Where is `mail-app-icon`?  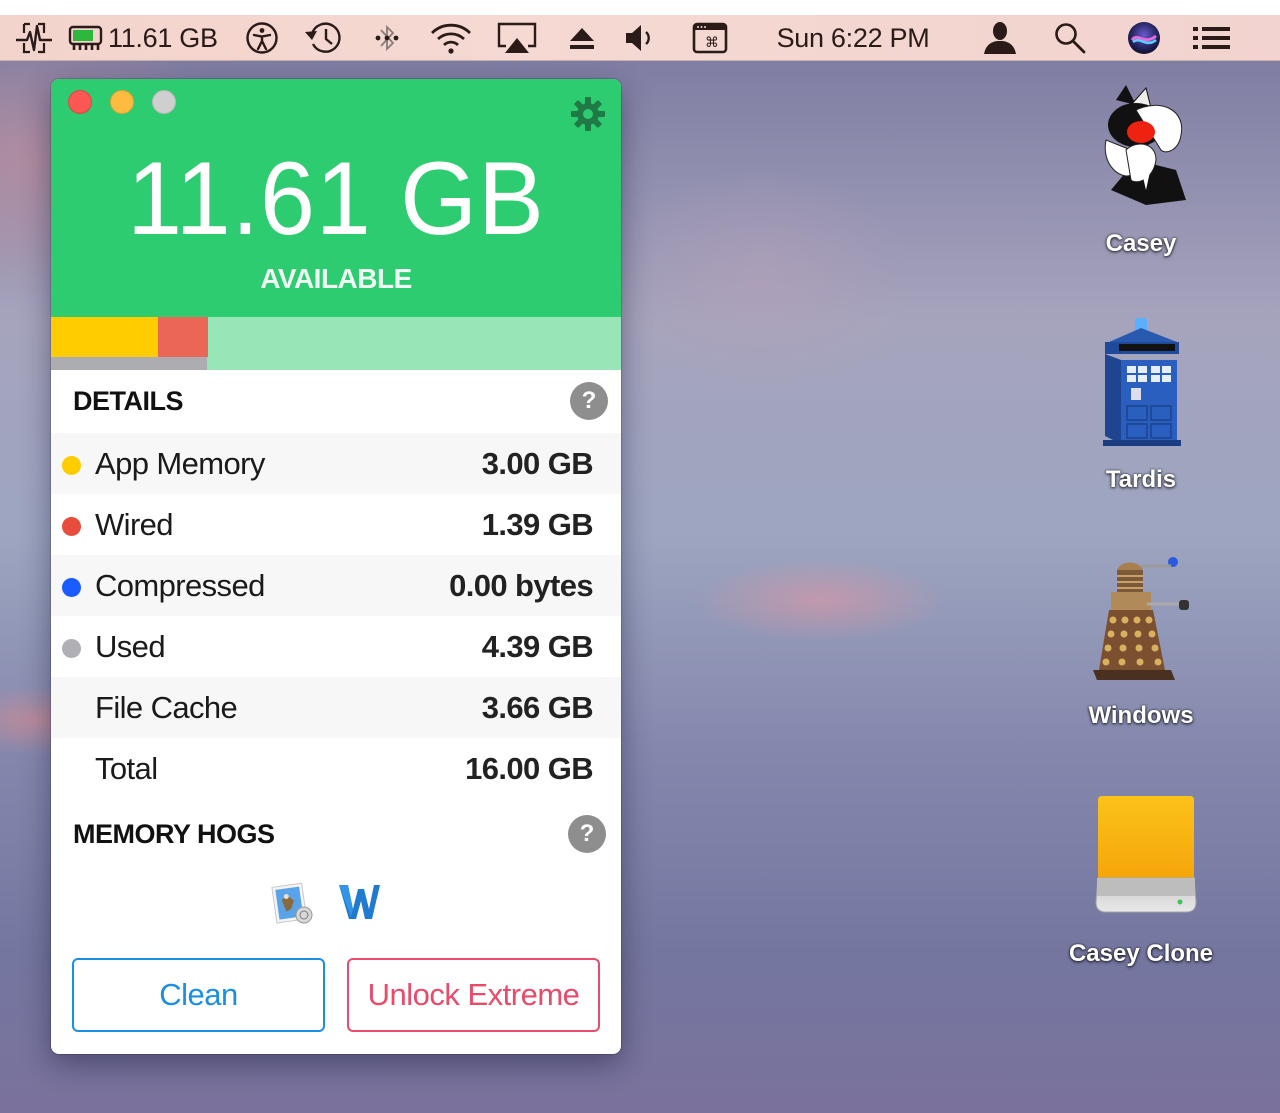 mail-app-icon is located at coordinates (293, 902).